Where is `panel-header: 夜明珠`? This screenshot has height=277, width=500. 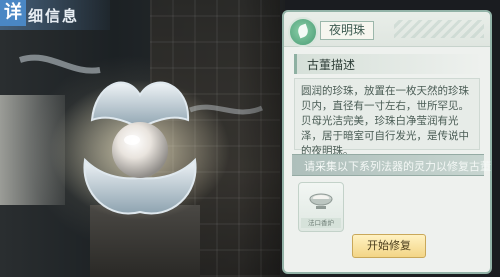
panel-header: 夜明珠 is located at coordinates (387, 29).